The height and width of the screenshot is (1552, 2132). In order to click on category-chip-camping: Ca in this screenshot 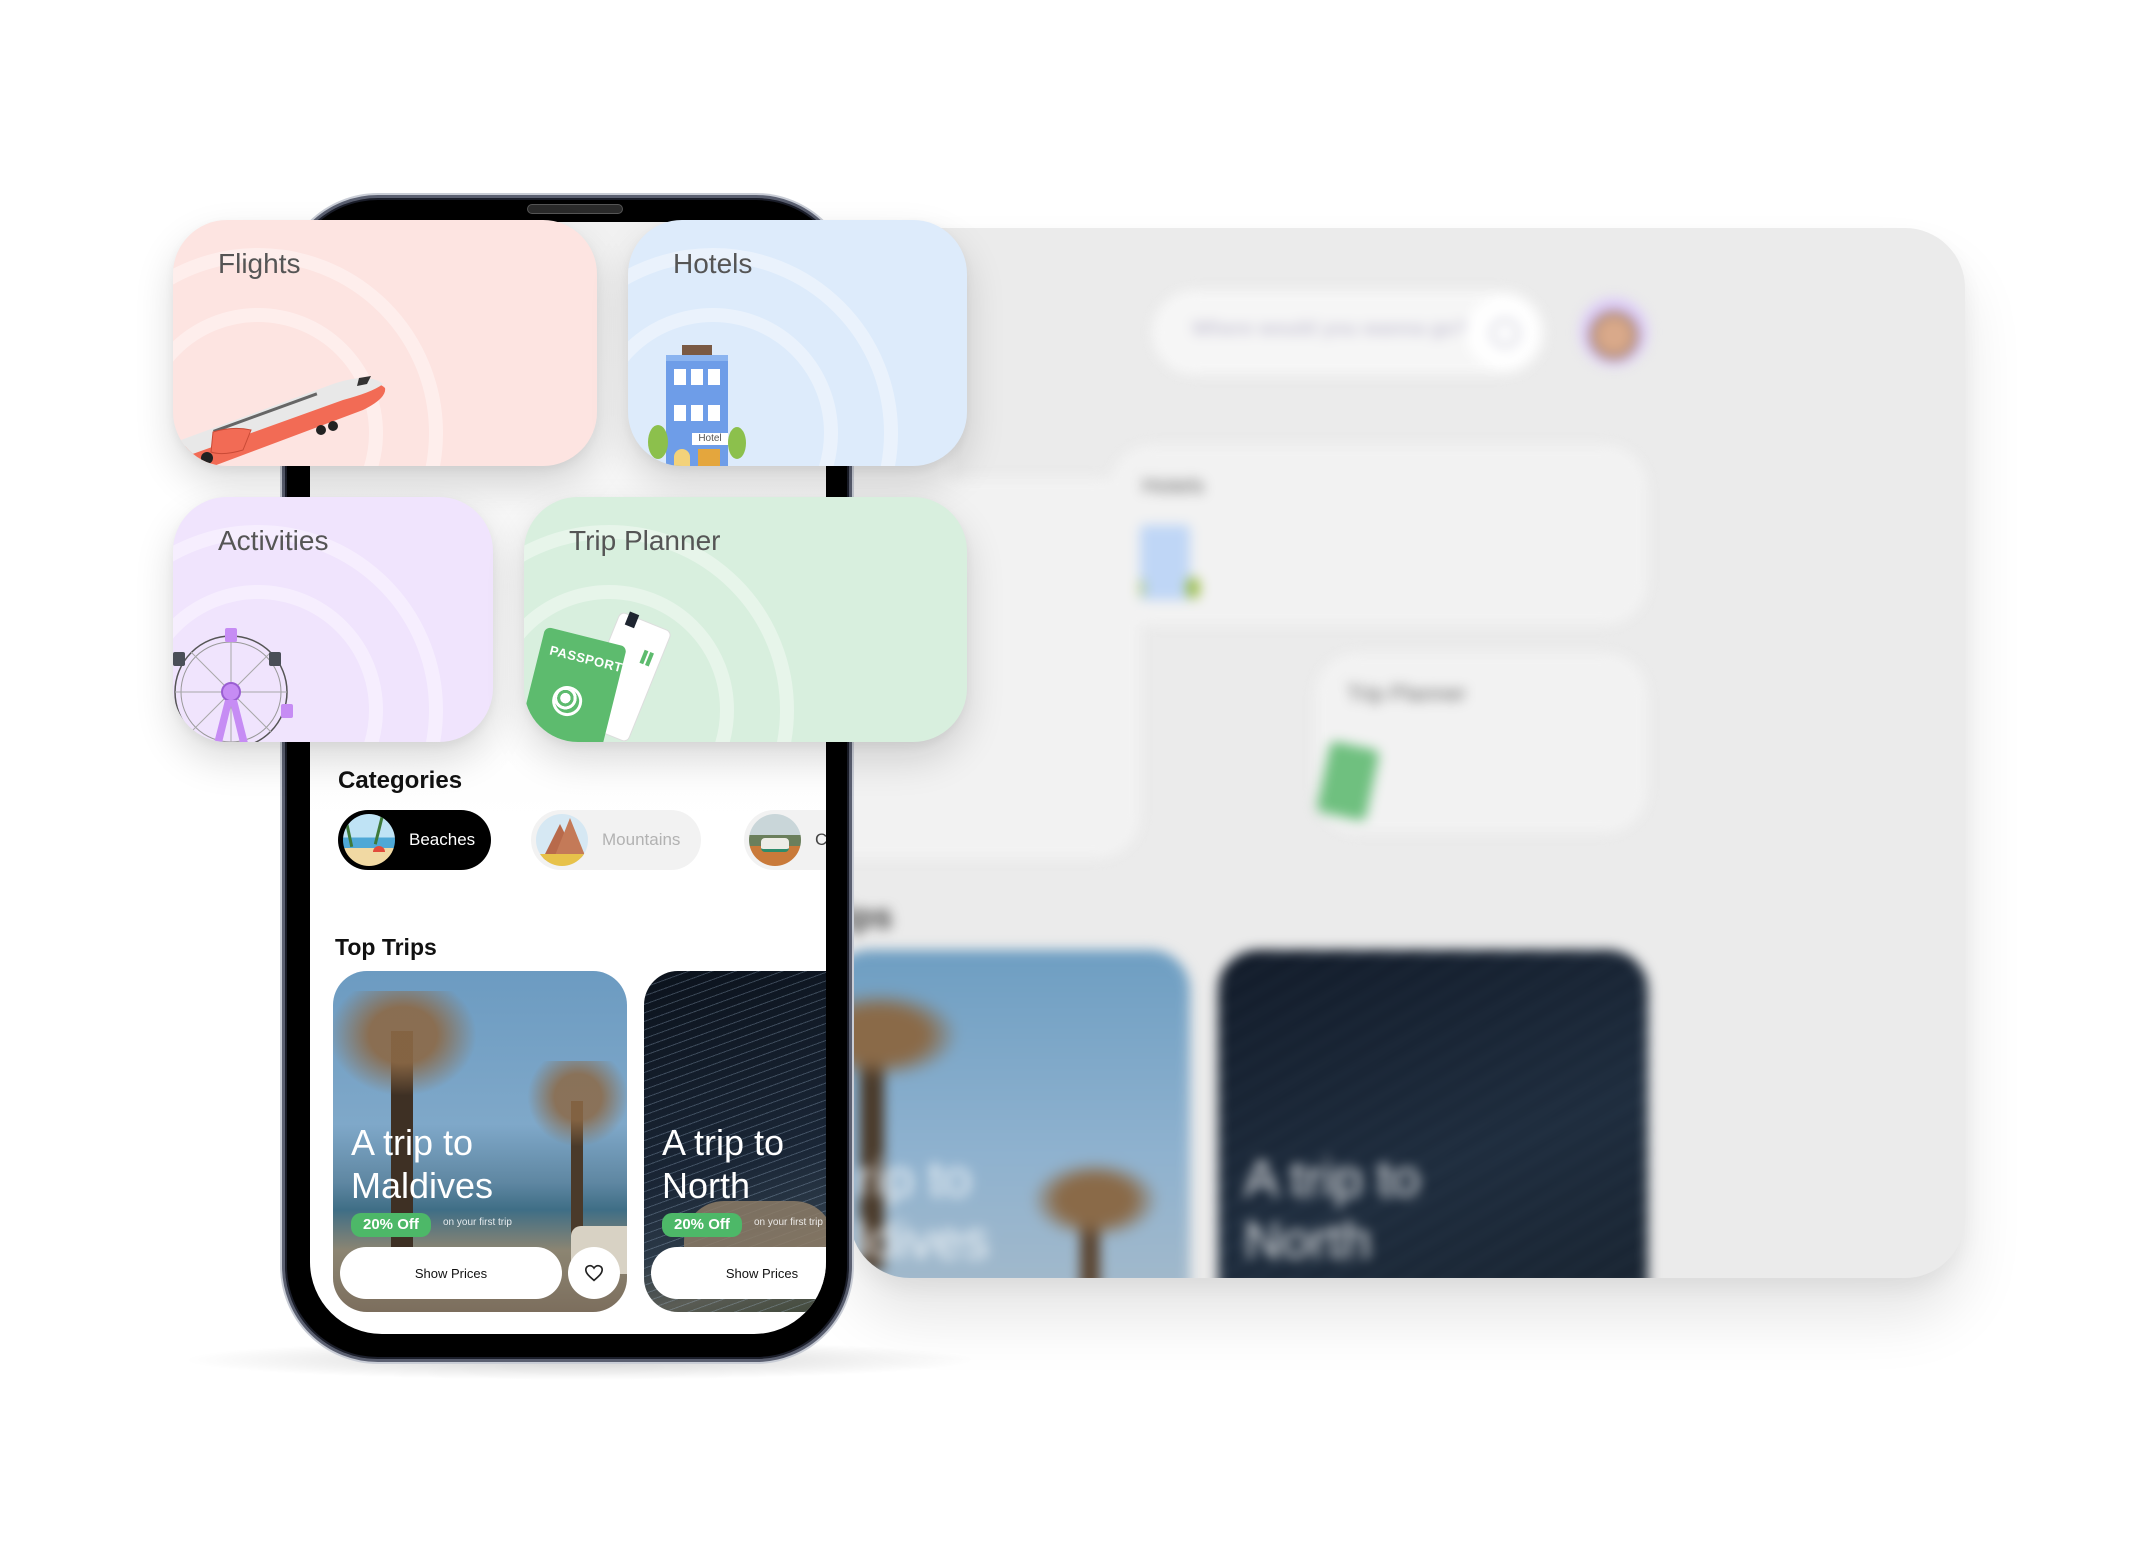, I will do `click(785, 840)`.